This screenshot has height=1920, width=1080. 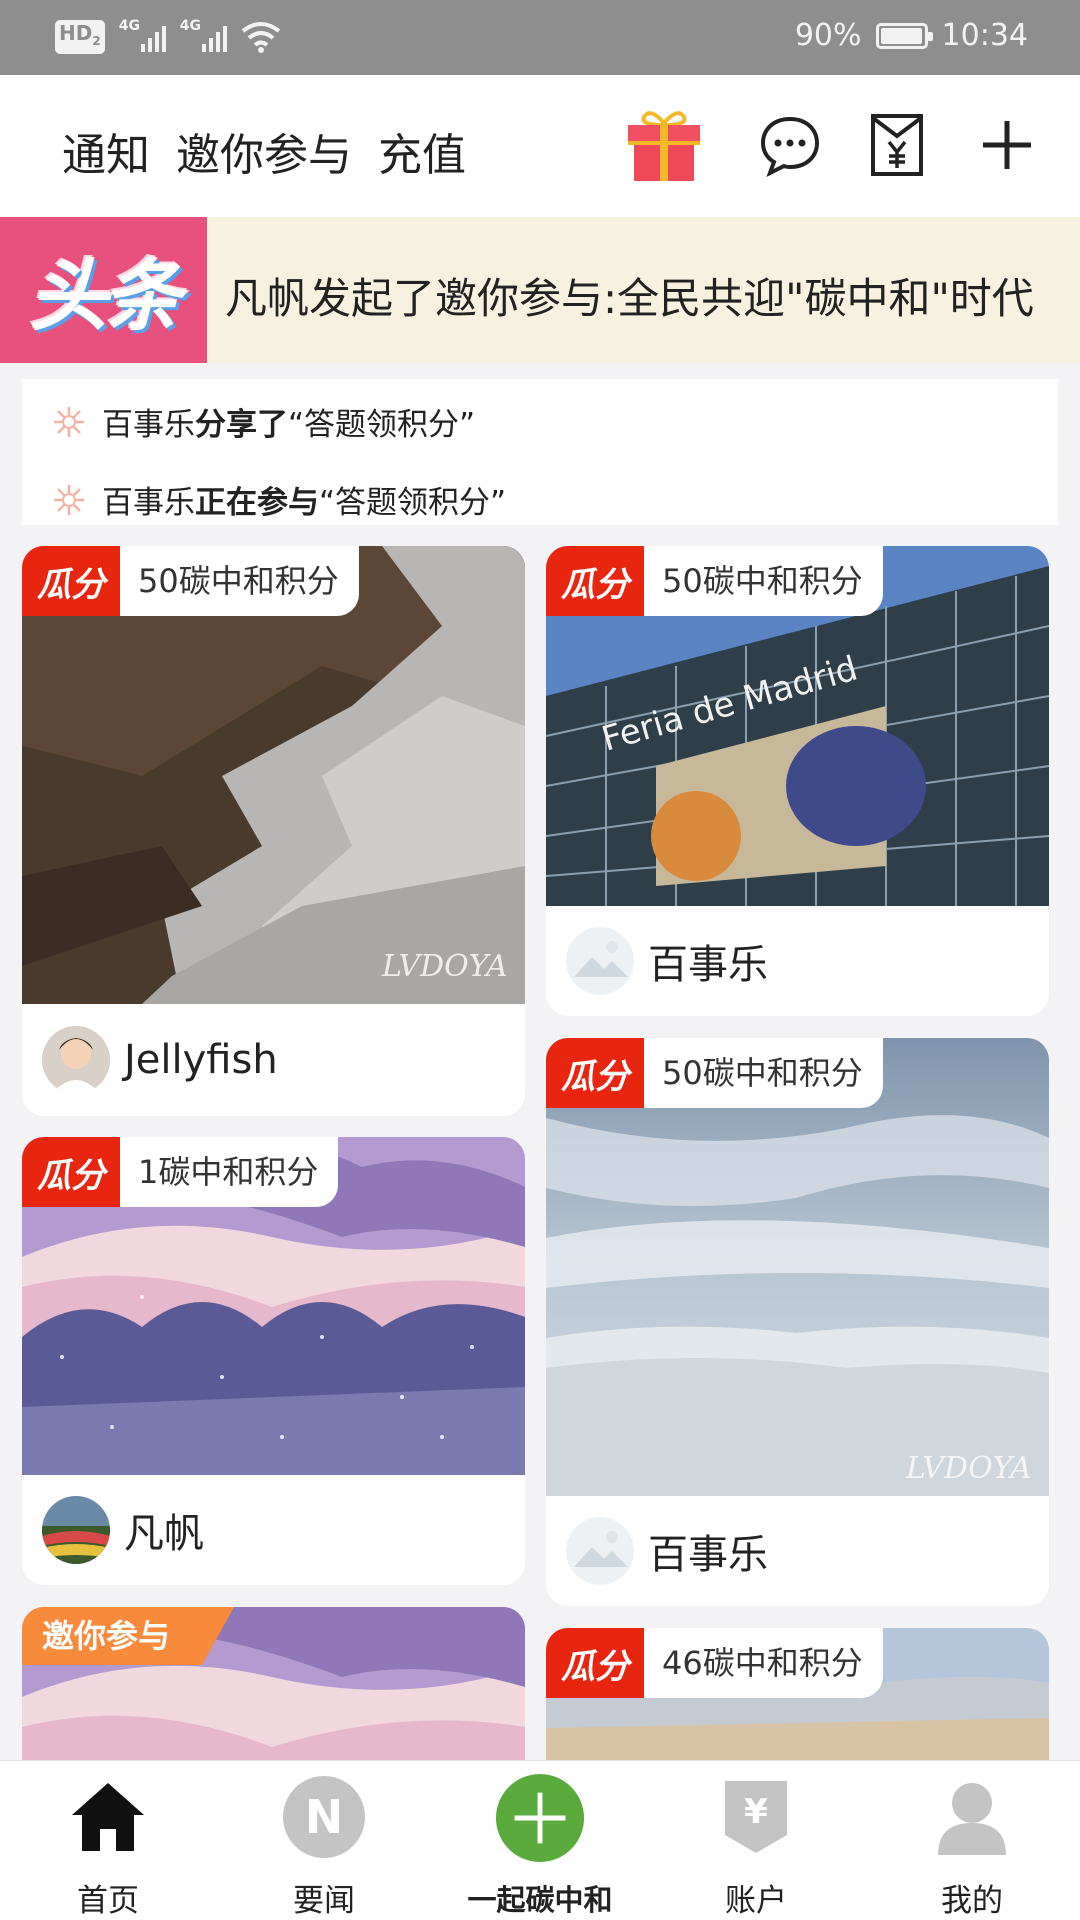 What do you see at coordinates (540, 1818) in the screenshot?
I see `add-circle-icon` at bounding box center [540, 1818].